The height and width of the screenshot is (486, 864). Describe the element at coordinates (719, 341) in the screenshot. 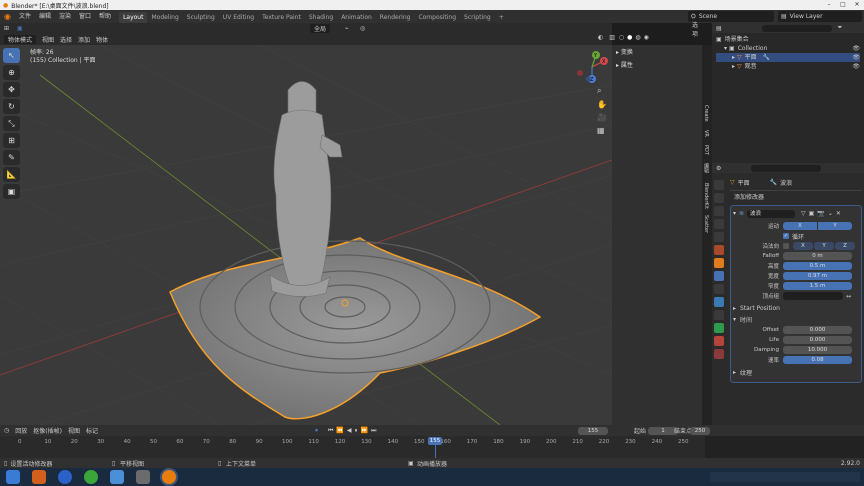

I see `material-tab-icon` at that location.